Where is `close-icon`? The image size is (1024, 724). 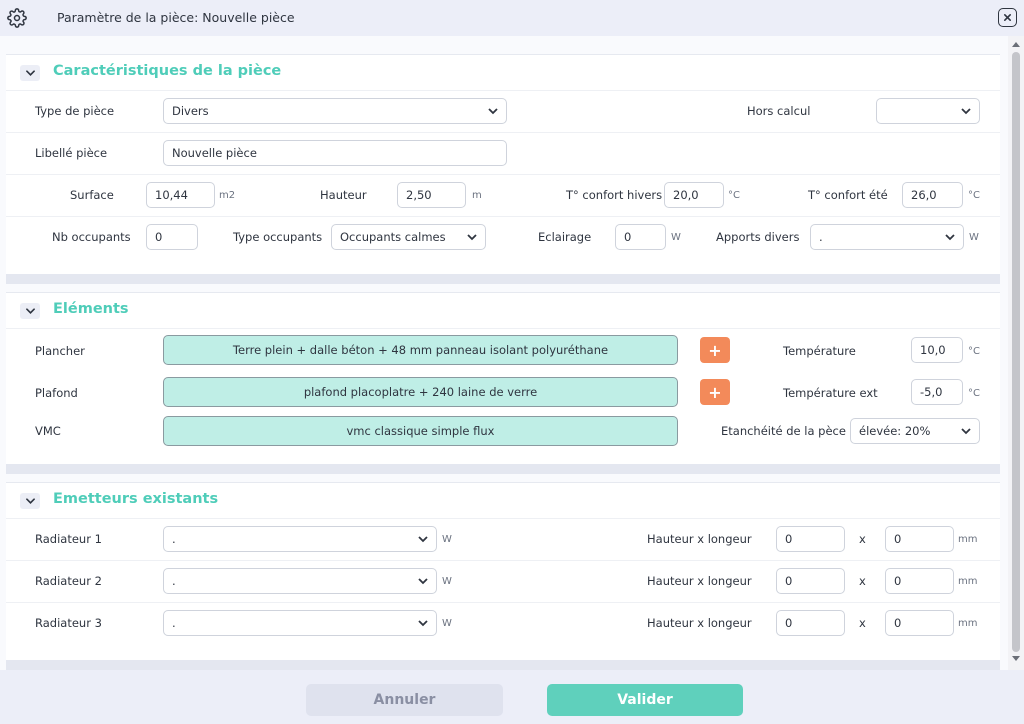
close-icon is located at coordinates (1007, 17).